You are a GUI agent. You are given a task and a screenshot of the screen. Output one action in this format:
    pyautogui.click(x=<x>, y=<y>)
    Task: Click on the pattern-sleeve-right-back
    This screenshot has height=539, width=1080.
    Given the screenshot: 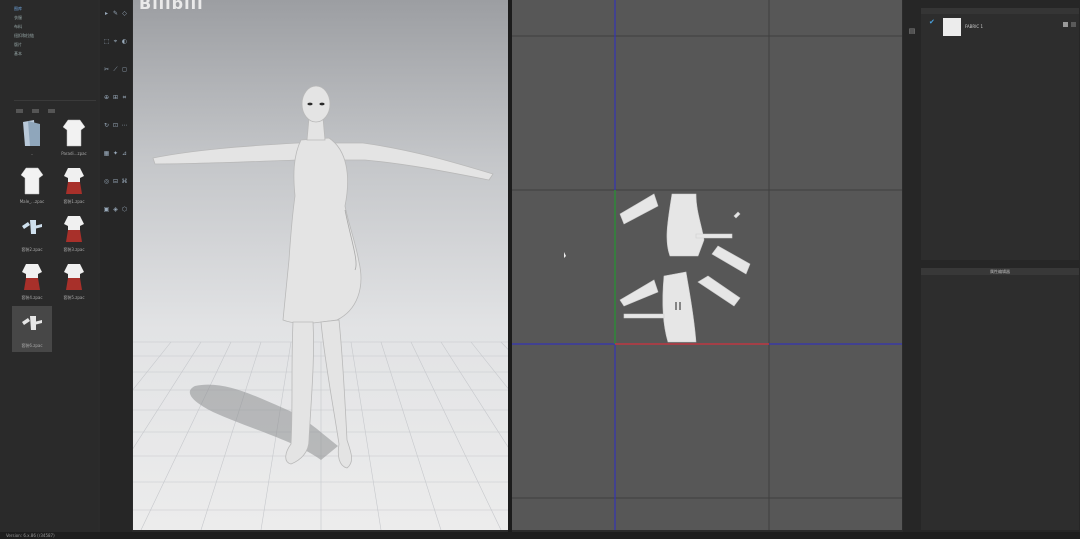 What is the action you would take?
    pyautogui.click(x=719, y=291)
    